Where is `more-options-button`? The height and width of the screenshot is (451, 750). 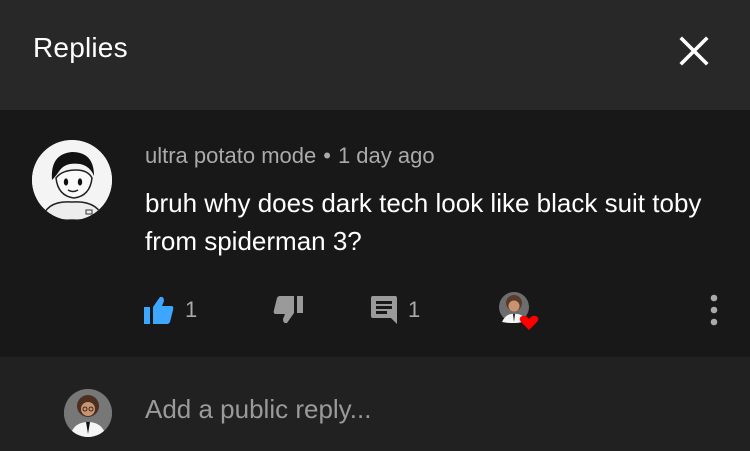
more-options-button is located at coordinates (714, 310).